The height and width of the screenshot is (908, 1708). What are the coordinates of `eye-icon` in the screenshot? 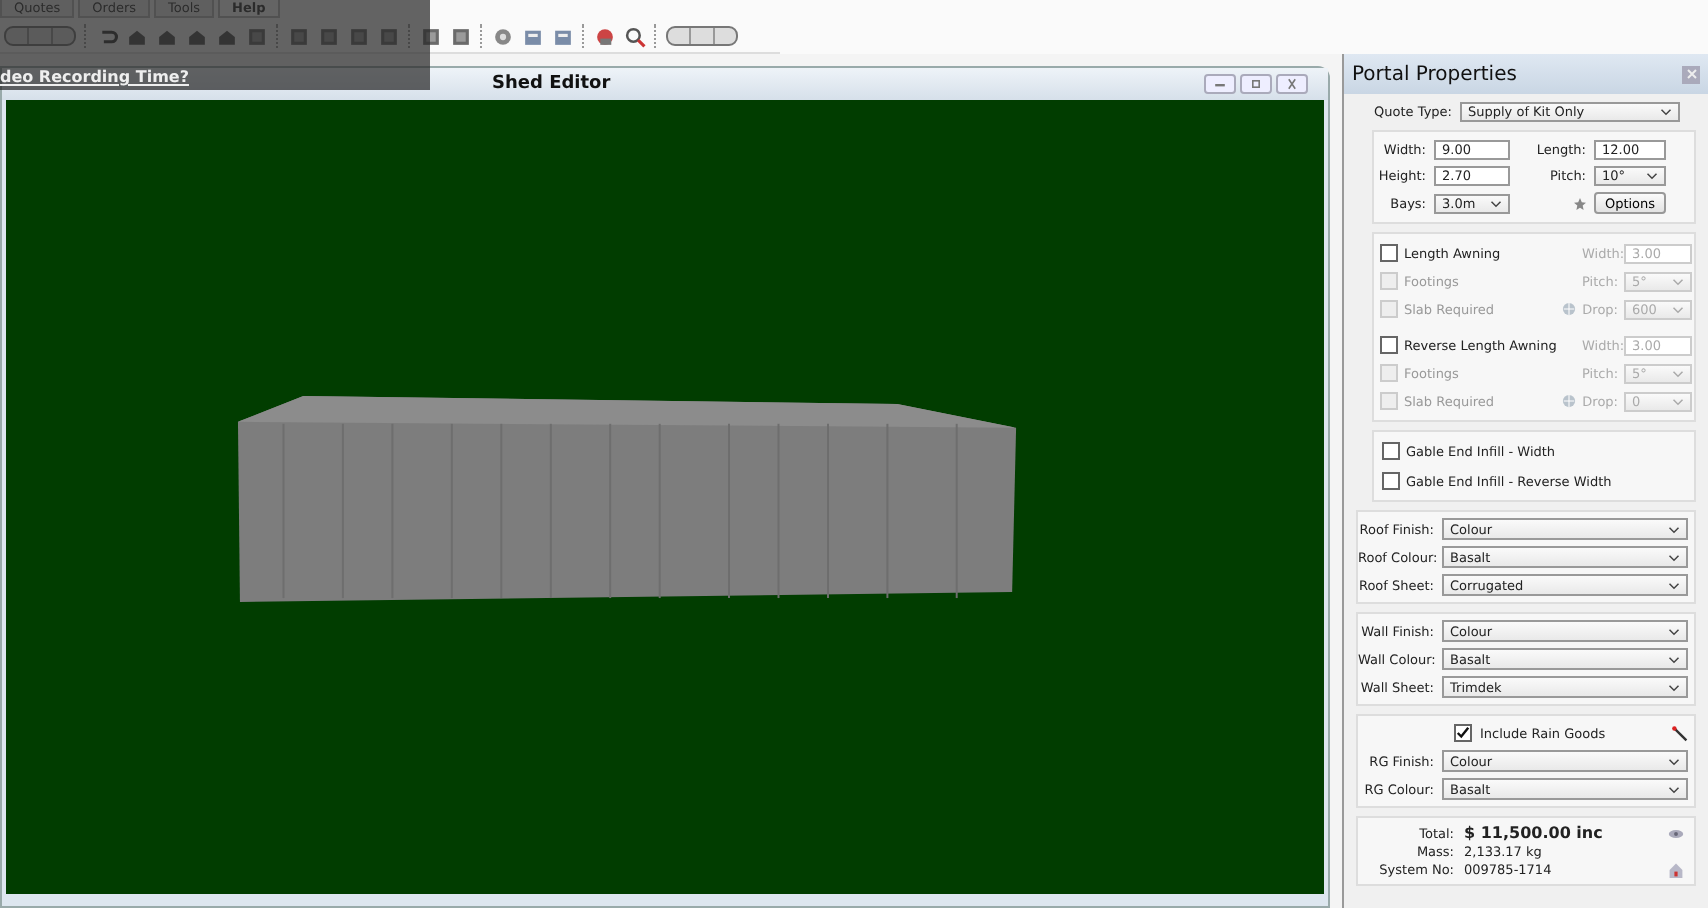 It's located at (1676, 833).